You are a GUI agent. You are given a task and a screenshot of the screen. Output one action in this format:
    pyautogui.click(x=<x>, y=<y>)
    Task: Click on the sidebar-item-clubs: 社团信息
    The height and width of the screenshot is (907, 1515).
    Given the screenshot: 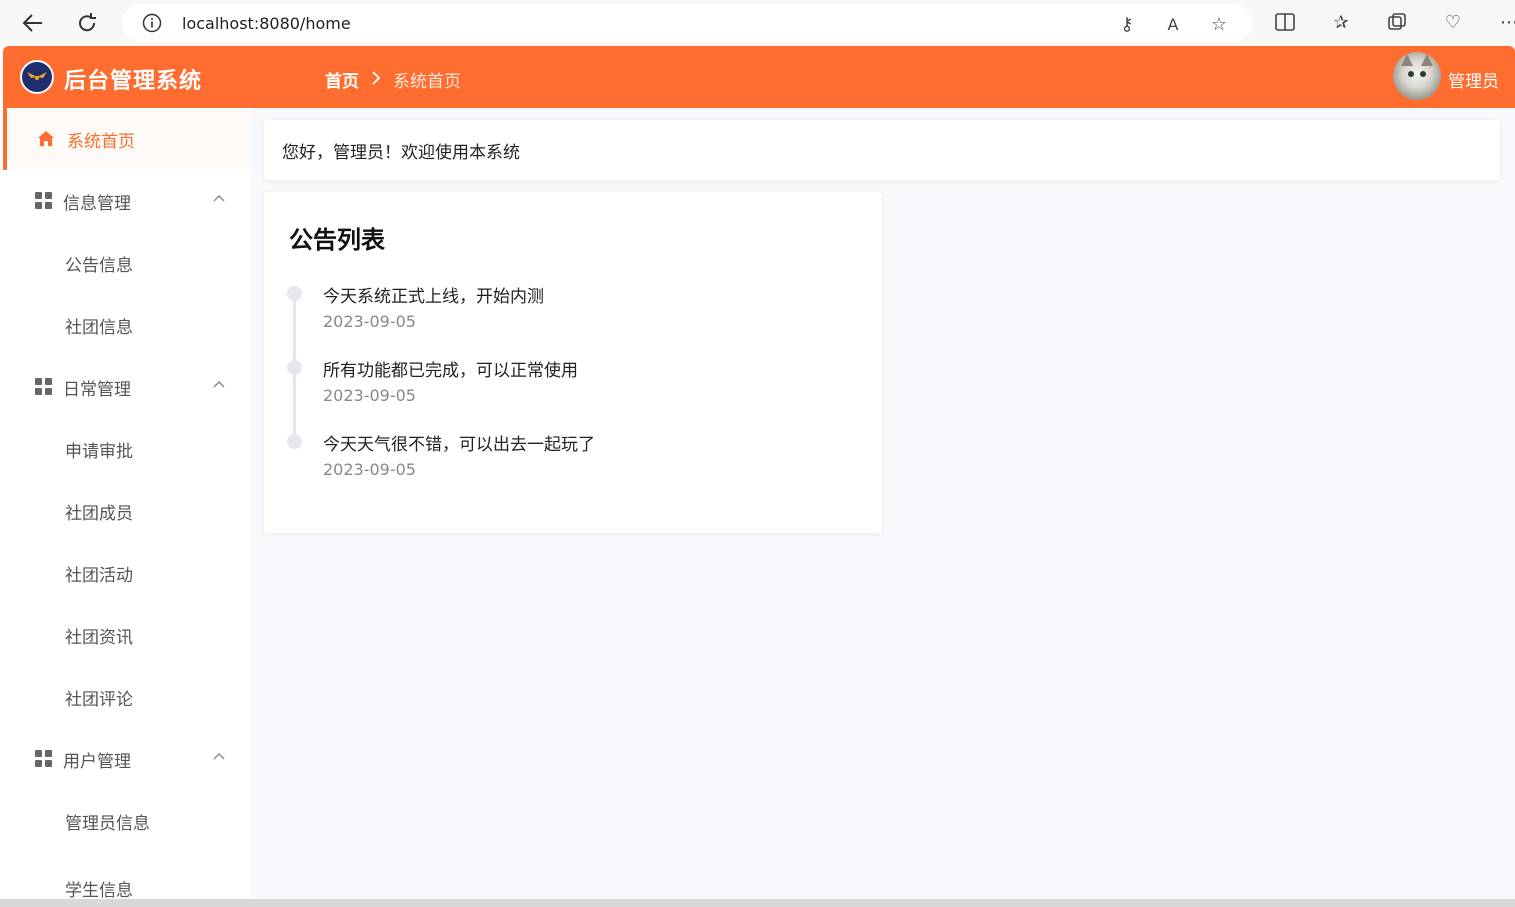 What is the action you would take?
    pyautogui.click(x=127, y=325)
    